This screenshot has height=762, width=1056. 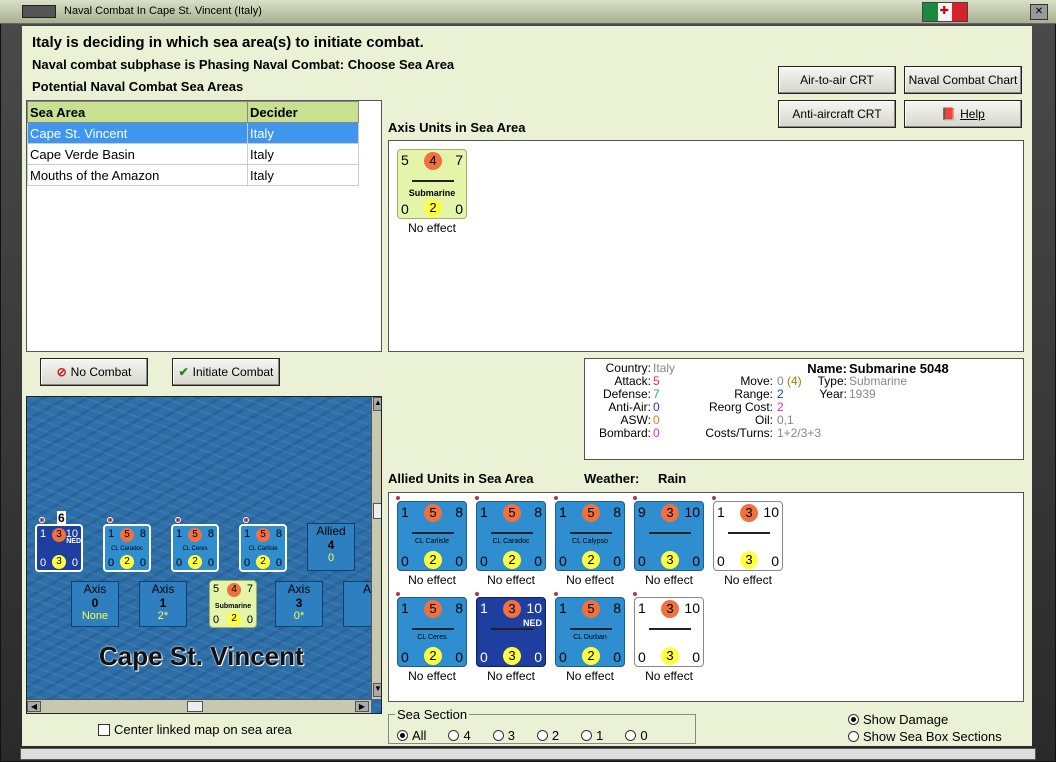 I want to click on axis-box: Axis 3 0*, so click(x=299, y=604).